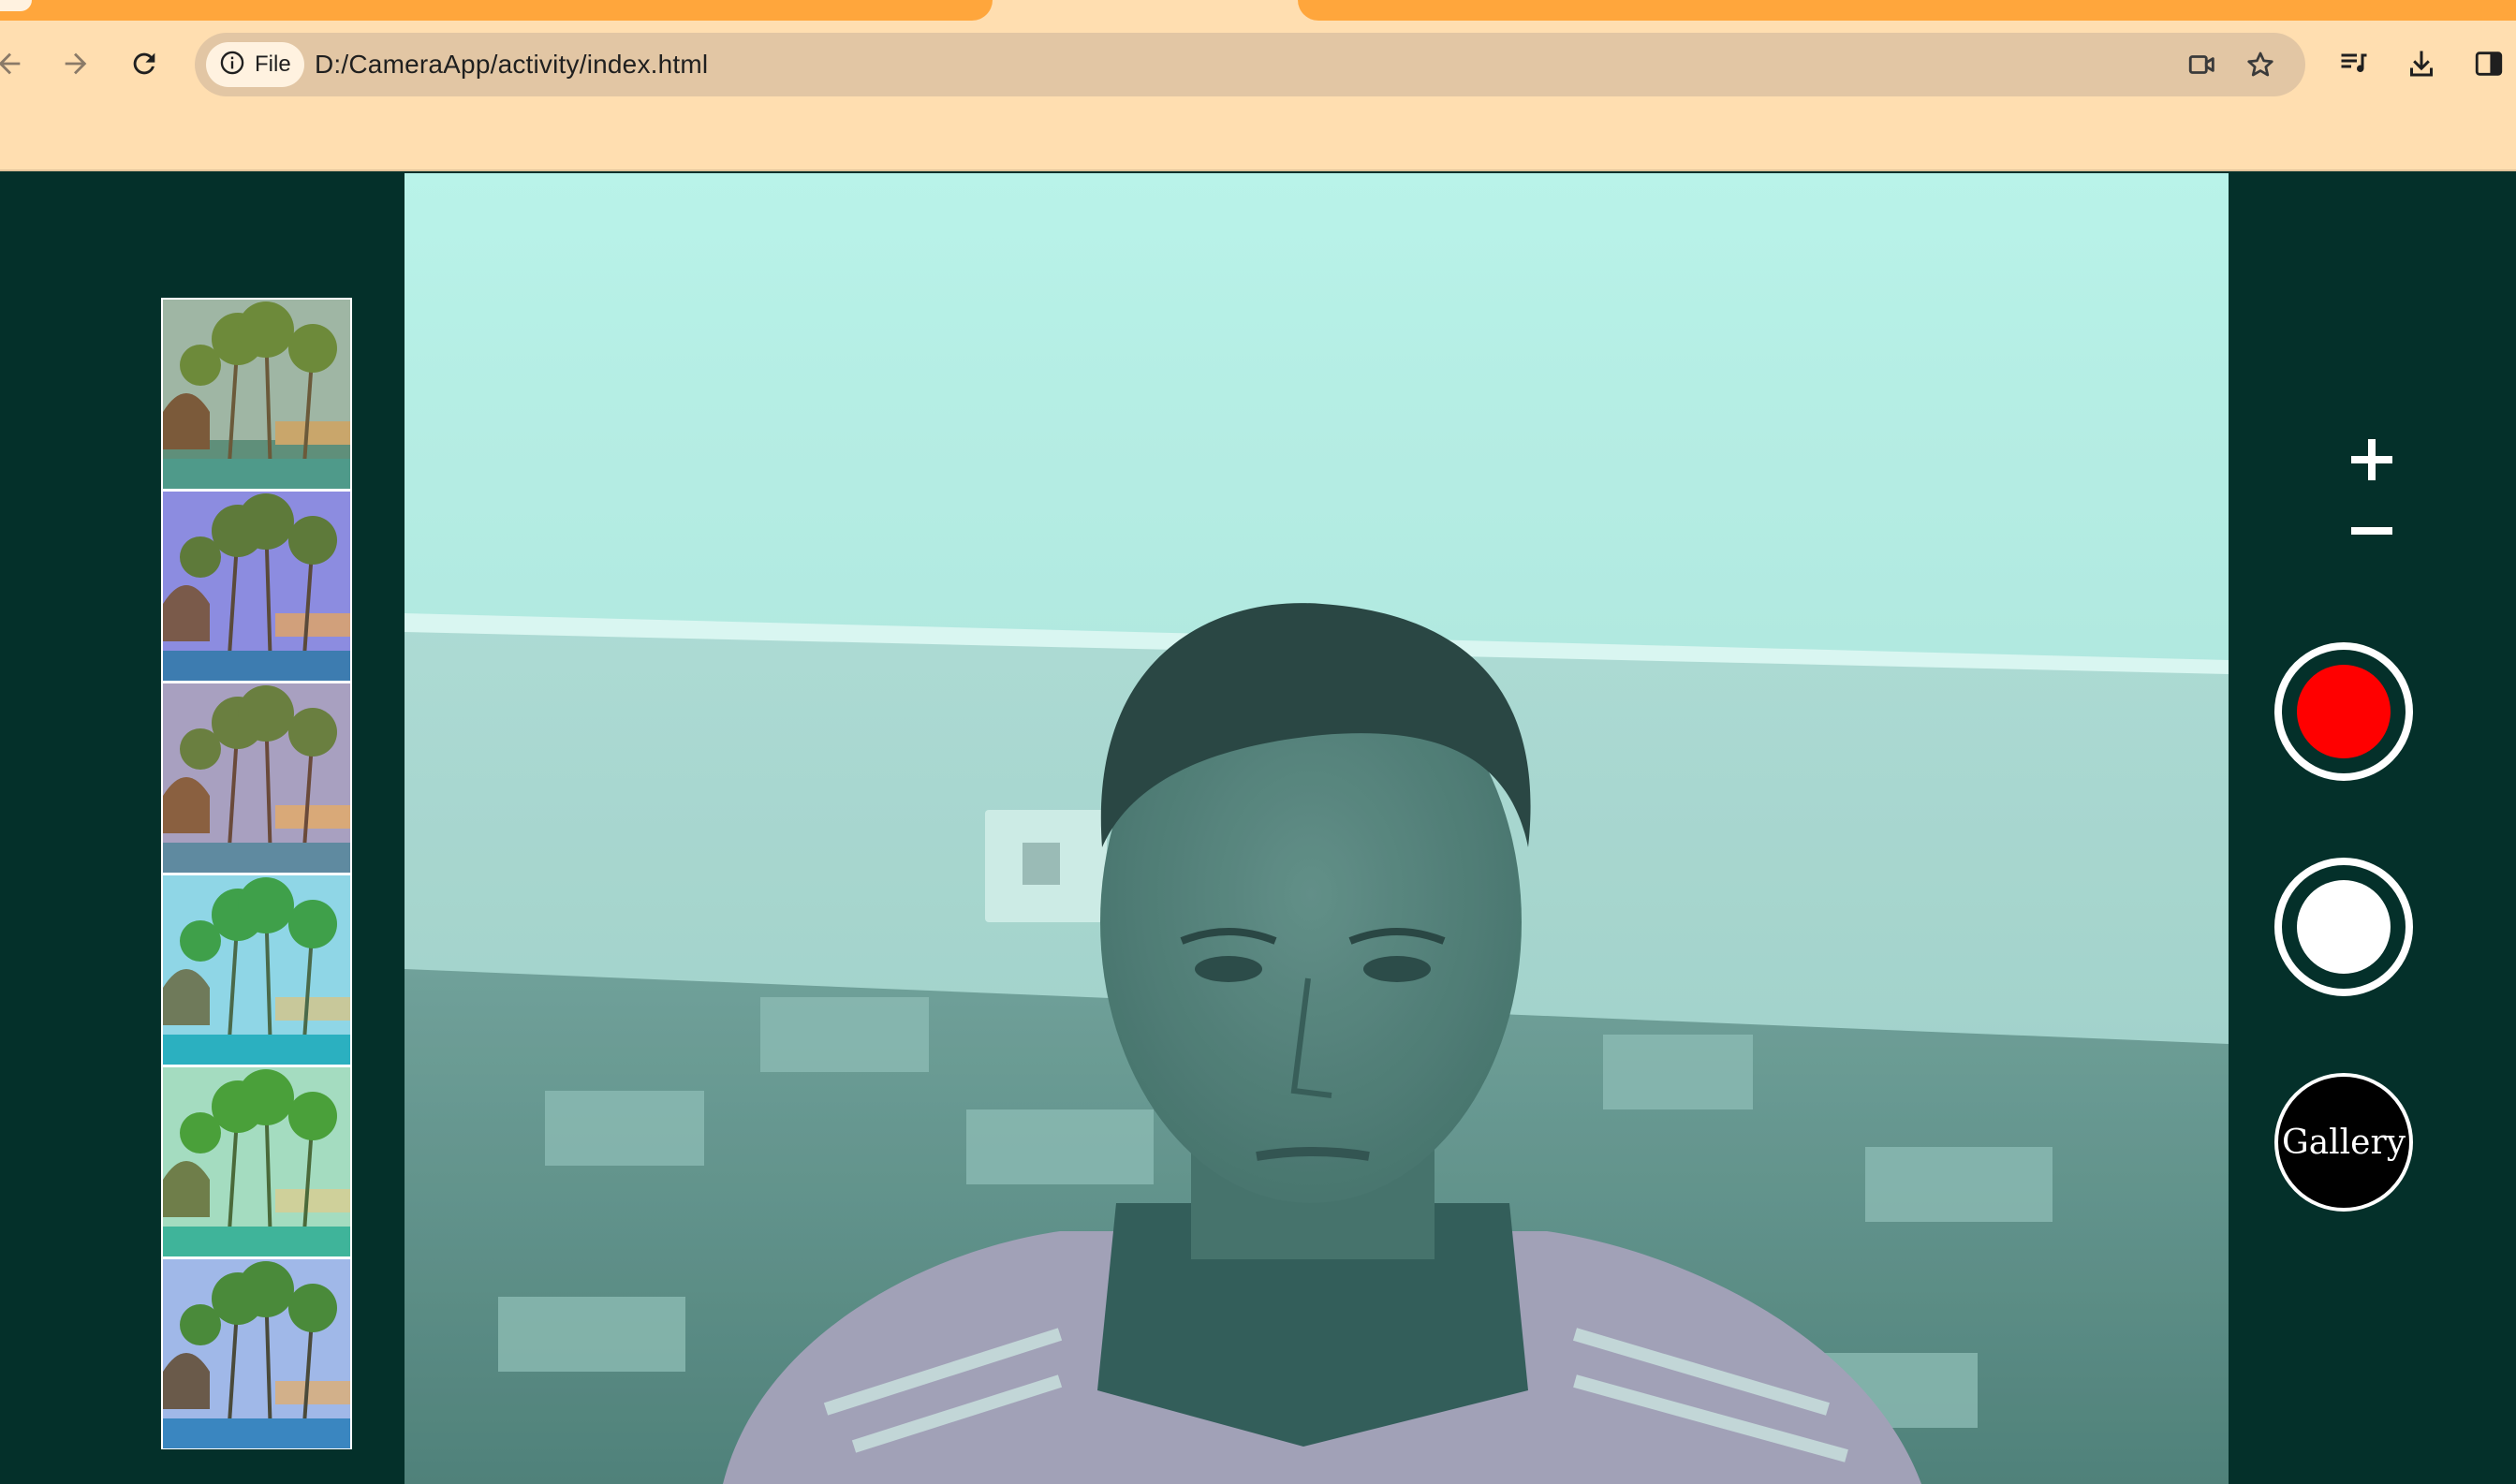  Describe the element at coordinates (496, 10) in the screenshot. I see `tab-strip-left` at that location.